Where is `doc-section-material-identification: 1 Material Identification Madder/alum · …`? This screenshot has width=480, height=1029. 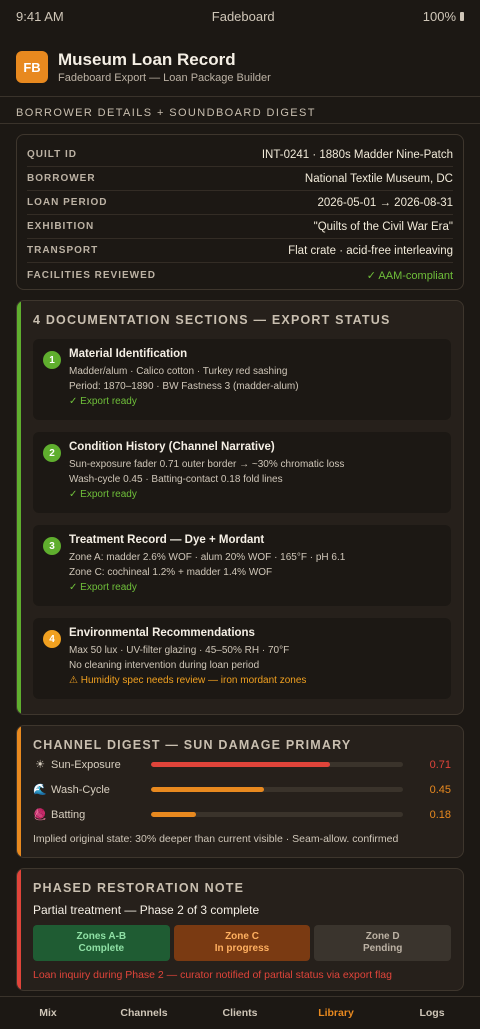
doc-section-material-identification: 1 Material Identification Madder/alum · … is located at coordinates (242, 379).